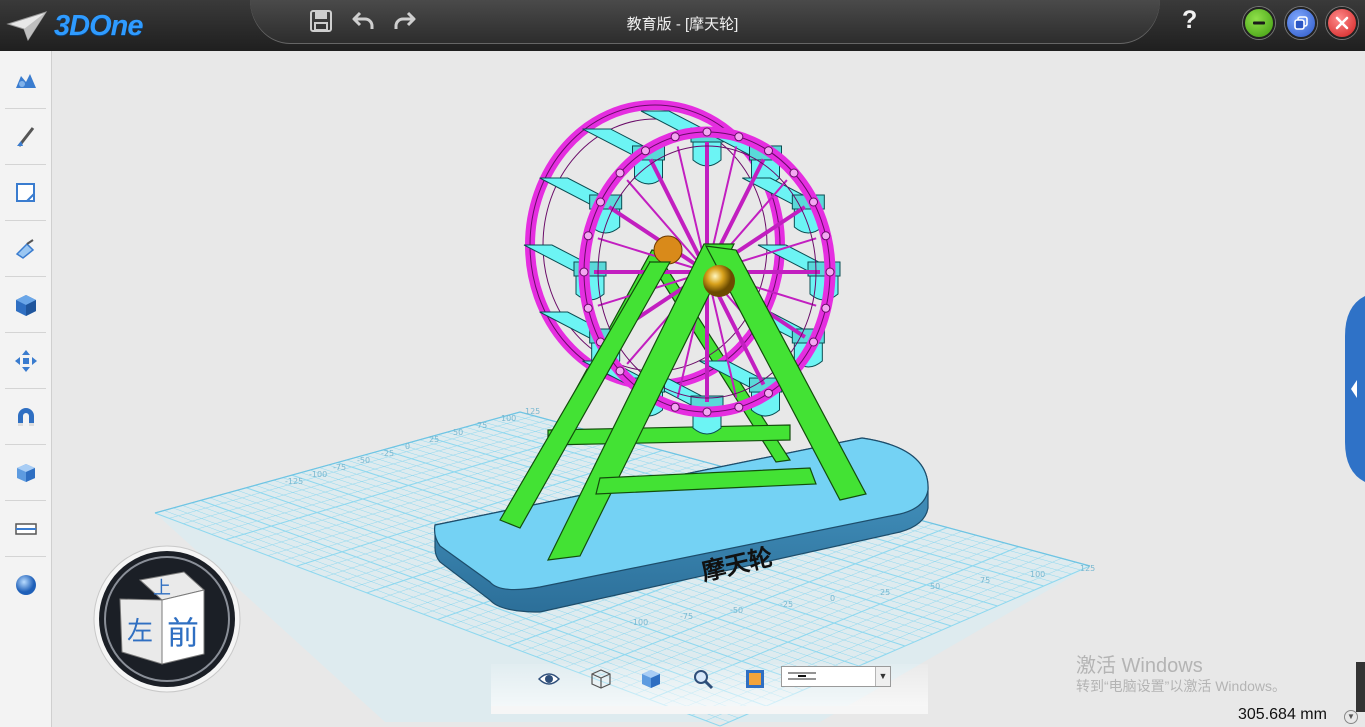 Image resolution: width=1365 pixels, height=727 pixels. What do you see at coordinates (1139, 666) in the screenshot?
I see `activation-watermark-title: 激活 Windows` at bounding box center [1139, 666].